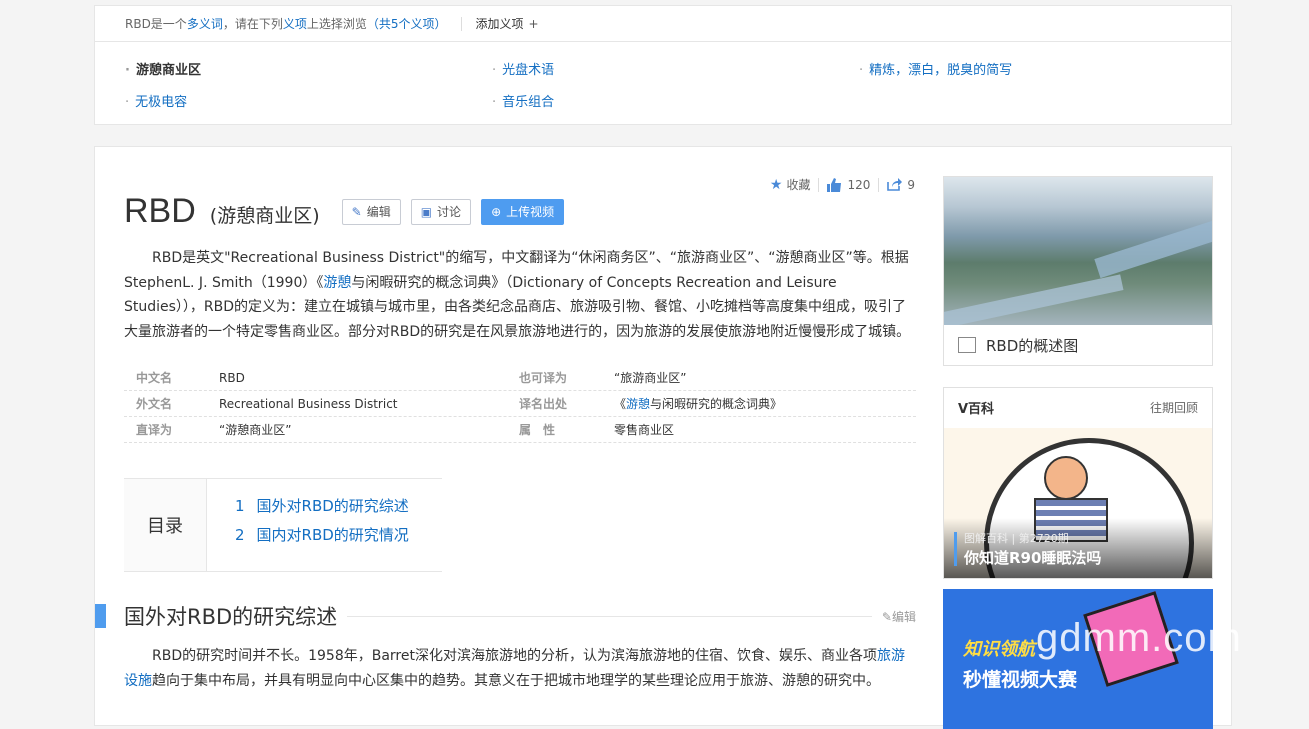  I want to click on toc-list: 1 国外对RBD的研究综述 2 国内对RBD的研究情况, so click(308, 525).